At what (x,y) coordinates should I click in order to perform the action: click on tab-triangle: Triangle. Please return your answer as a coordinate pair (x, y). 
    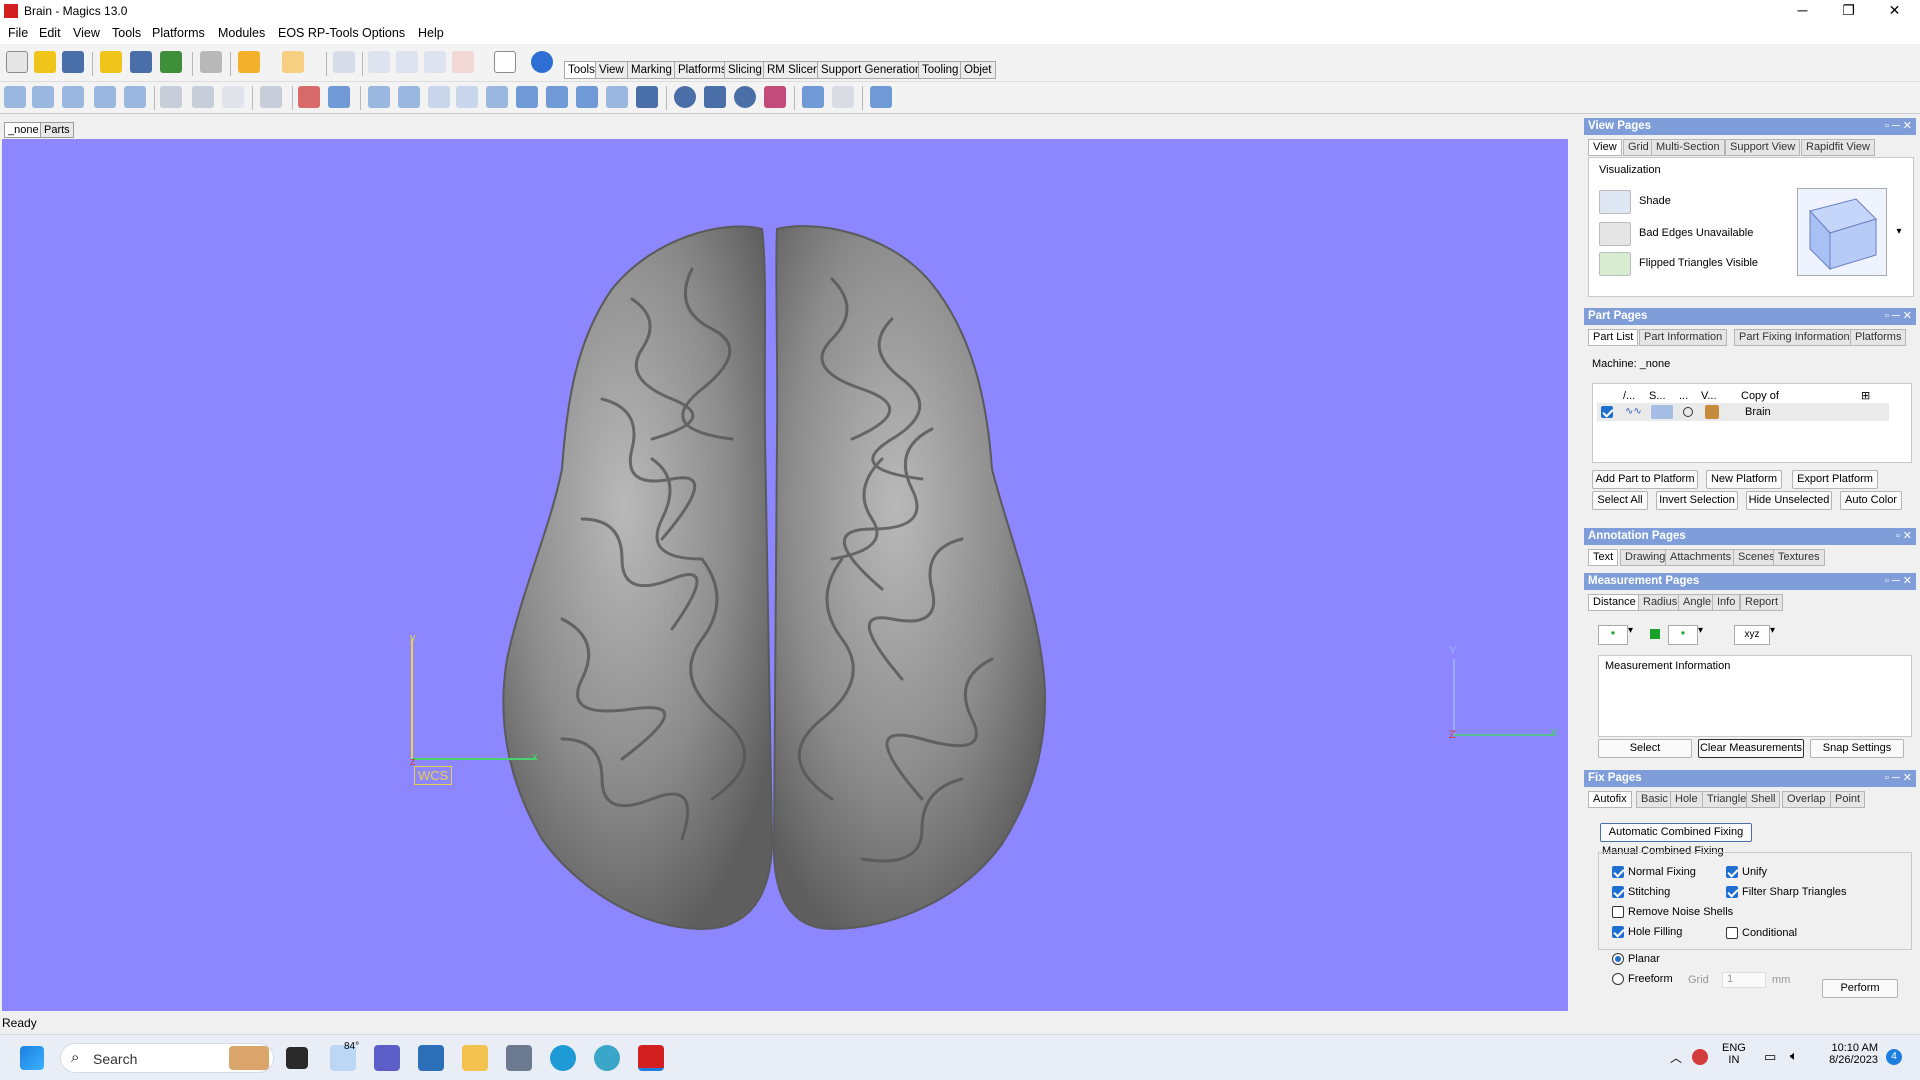
    Looking at the image, I should click on (1727, 799).